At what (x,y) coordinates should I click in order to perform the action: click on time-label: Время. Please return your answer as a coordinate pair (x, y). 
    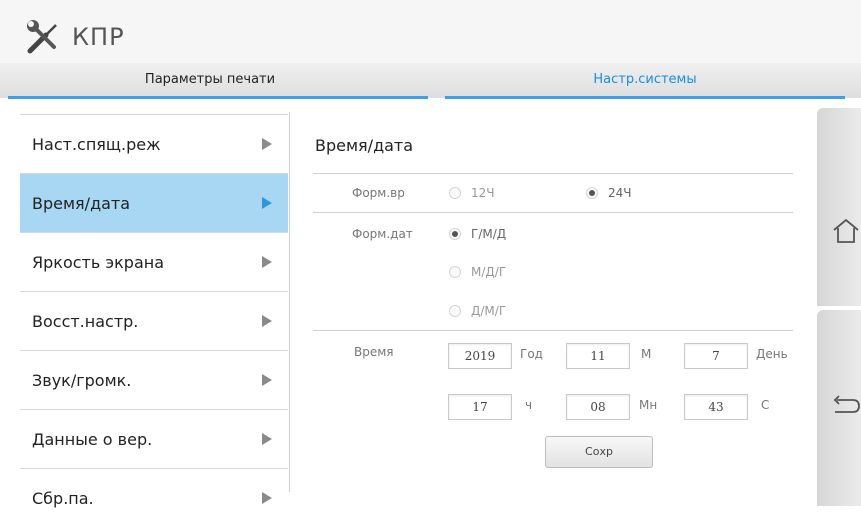
    Looking at the image, I should click on (374, 352).